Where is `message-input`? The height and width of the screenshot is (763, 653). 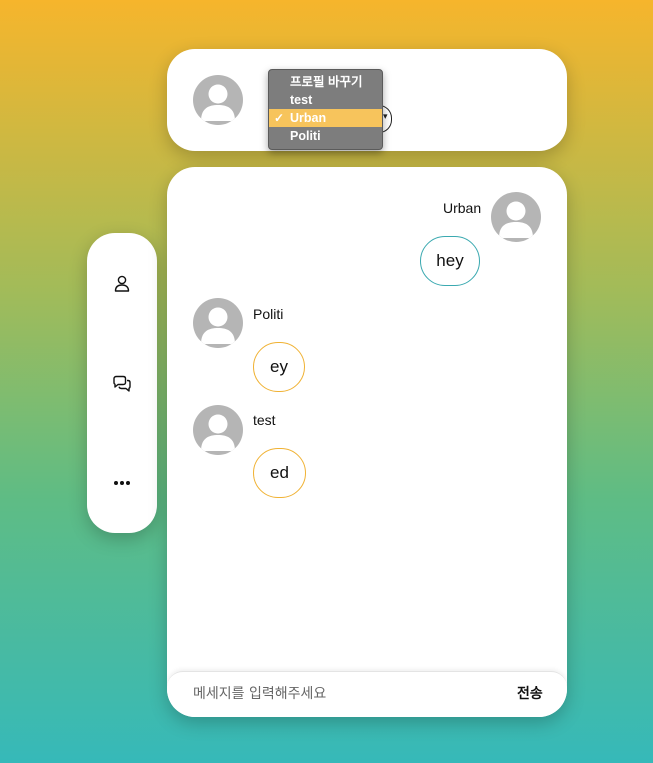 message-input is located at coordinates (343, 694).